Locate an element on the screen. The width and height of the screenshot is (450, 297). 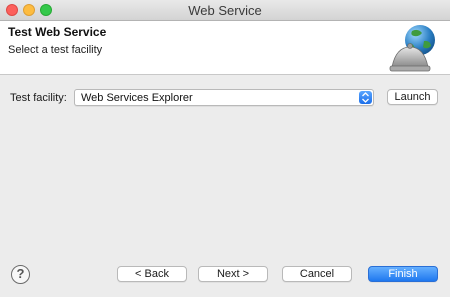
cancel-button: Cancel is located at coordinates (317, 274).